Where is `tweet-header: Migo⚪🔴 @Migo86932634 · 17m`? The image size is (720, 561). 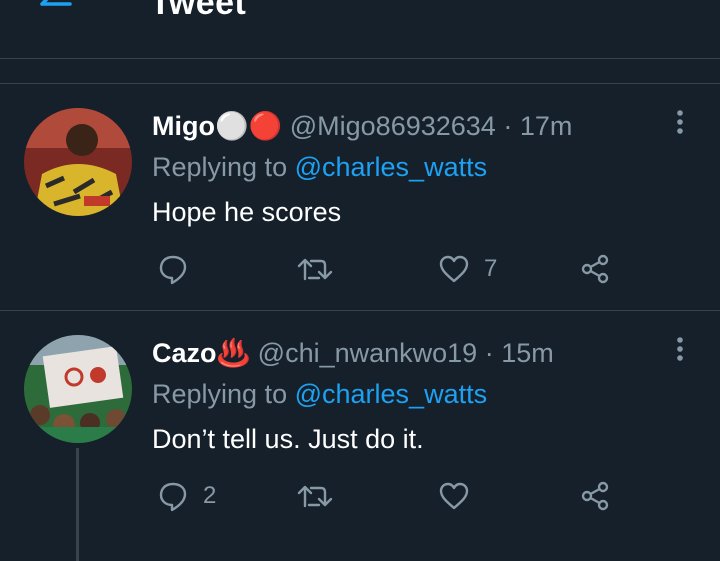 tweet-header: Migo⚪🔴 @Migo86932634 · 17m is located at coordinates (362, 126).